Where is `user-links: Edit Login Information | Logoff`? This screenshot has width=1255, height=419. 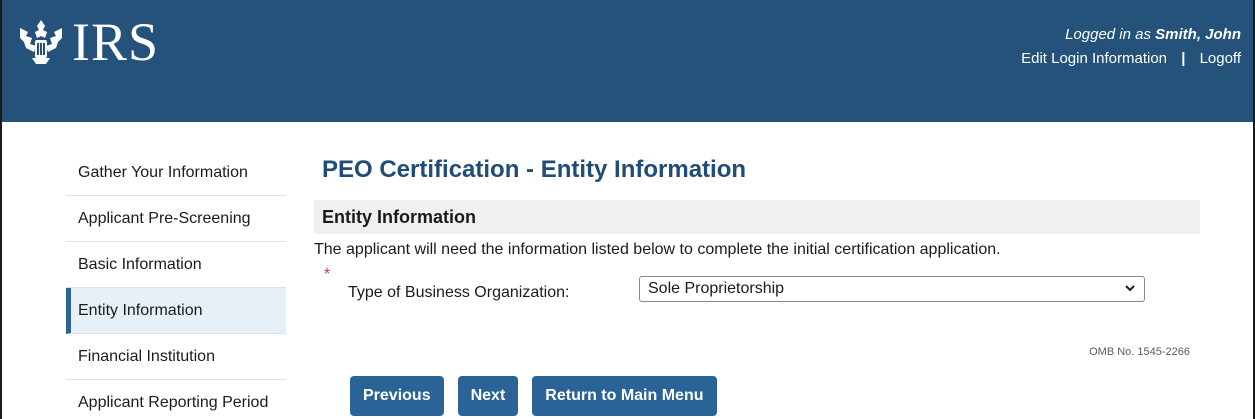
user-links: Edit Login Information | Logoff is located at coordinates (1131, 58).